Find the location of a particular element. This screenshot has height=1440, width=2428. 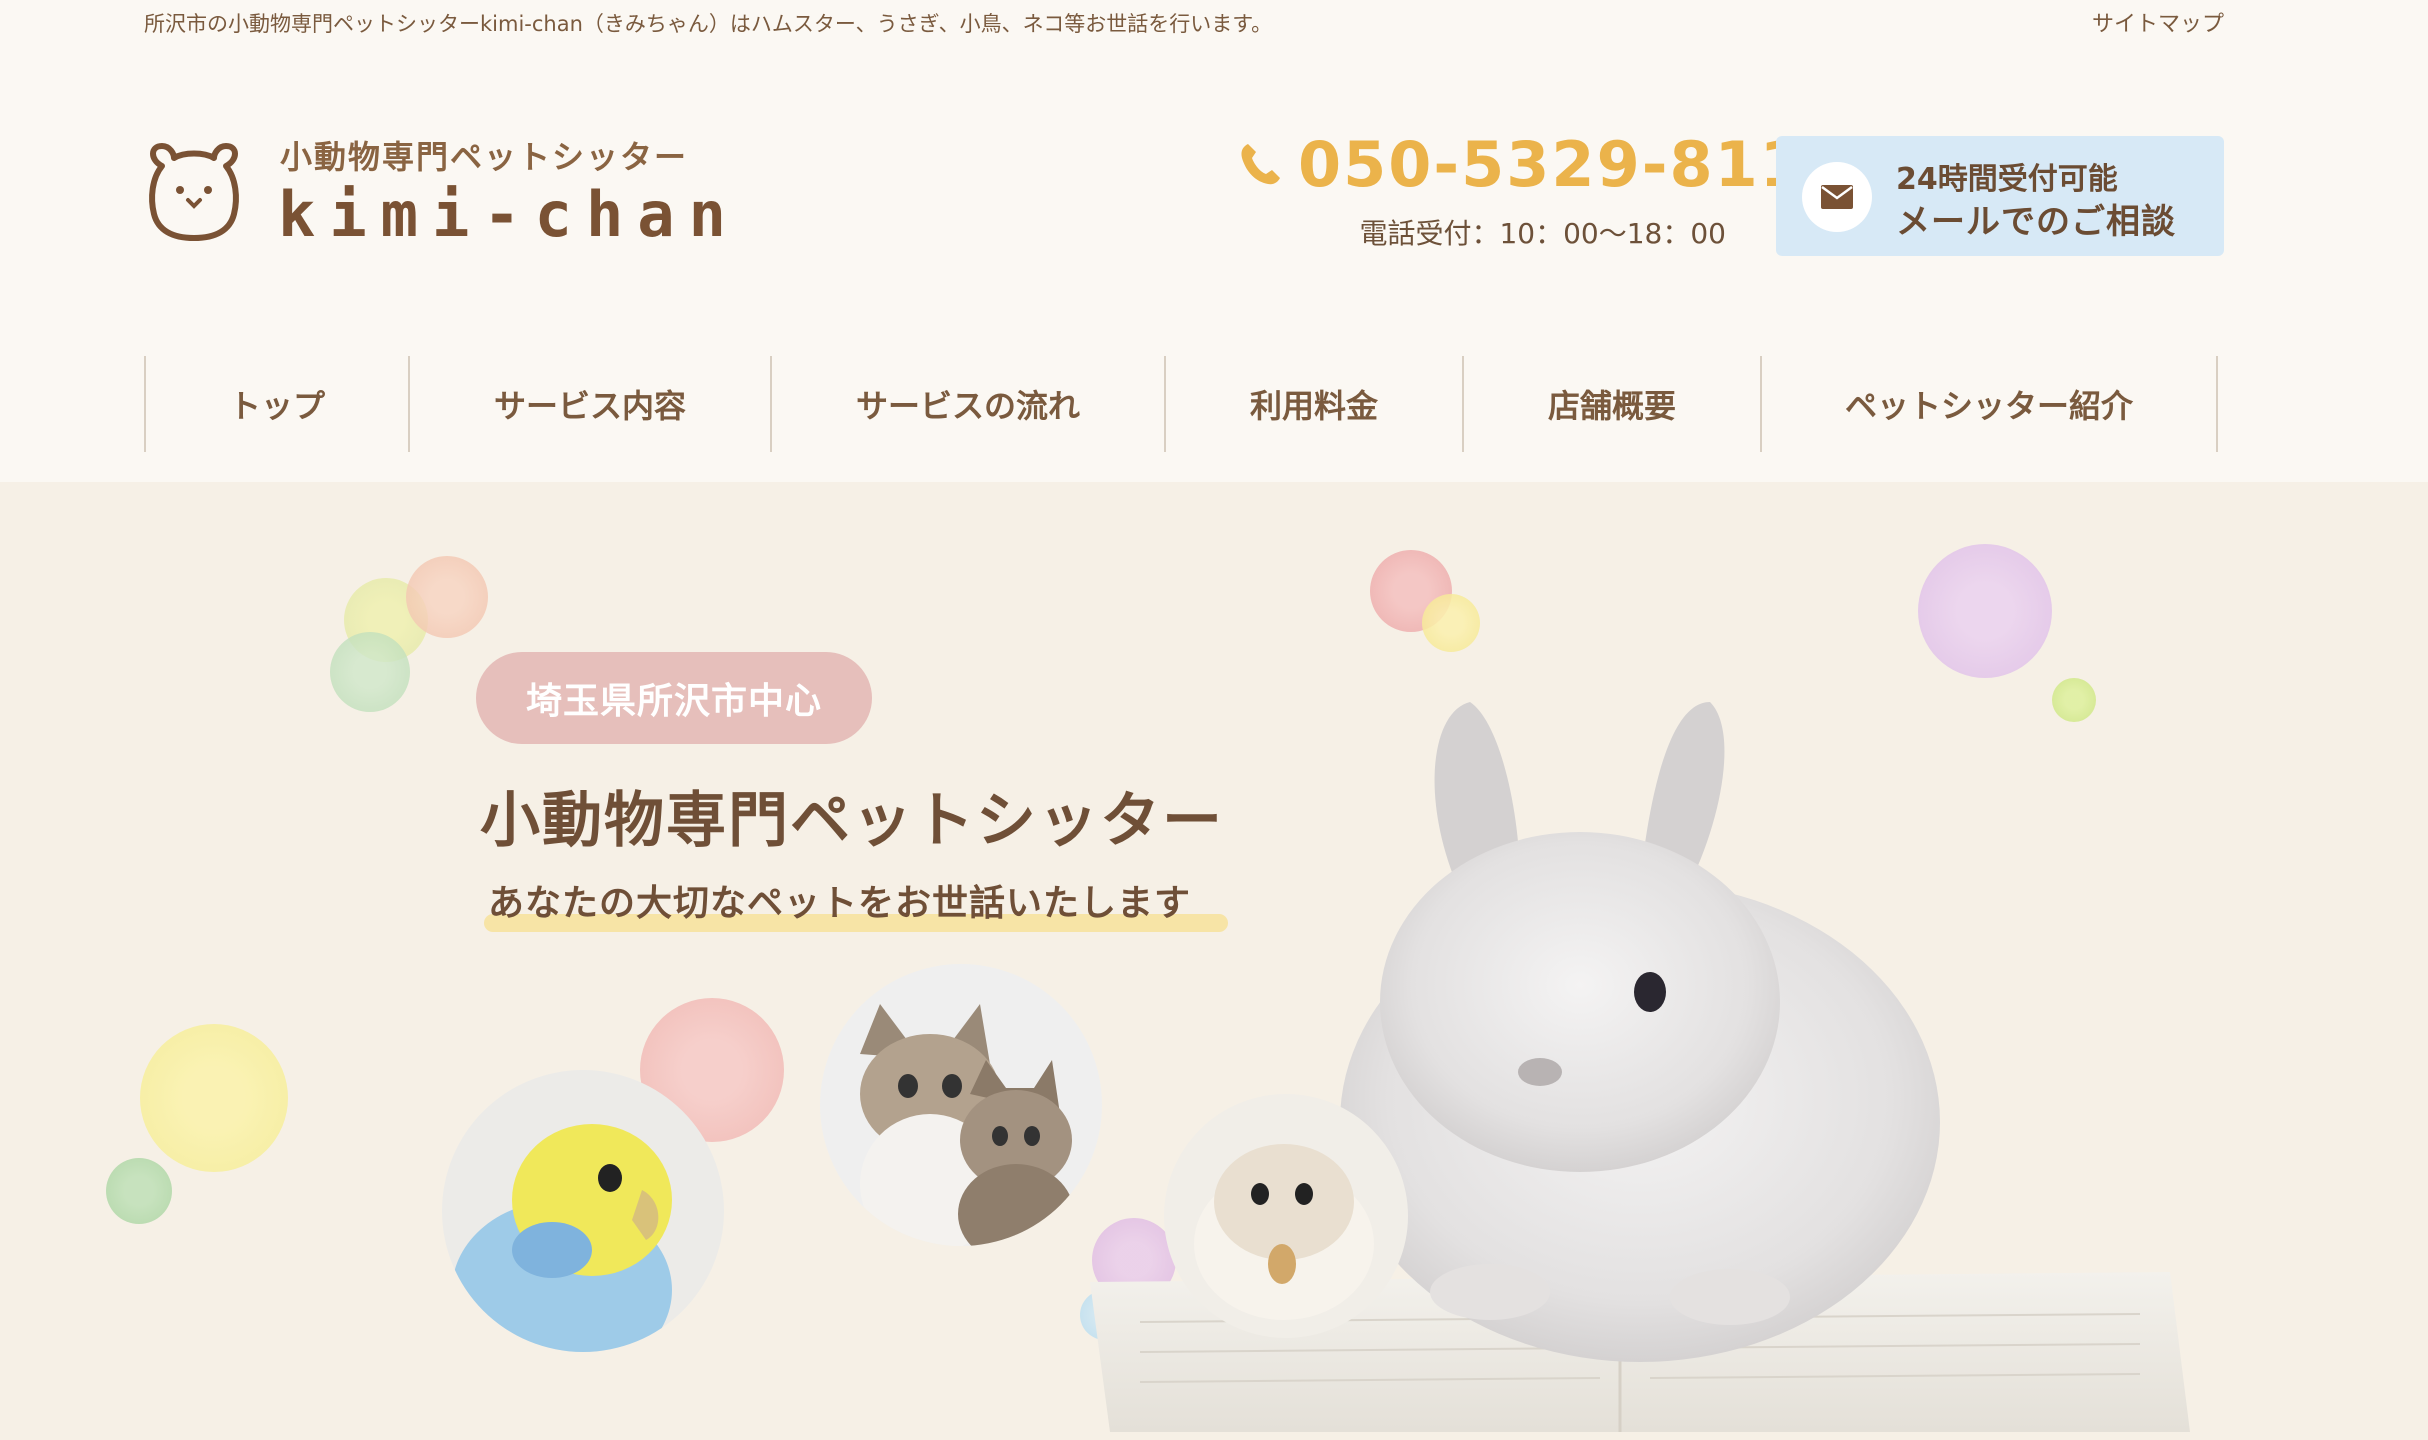

kittens-illustration is located at coordinates (967, 1125).